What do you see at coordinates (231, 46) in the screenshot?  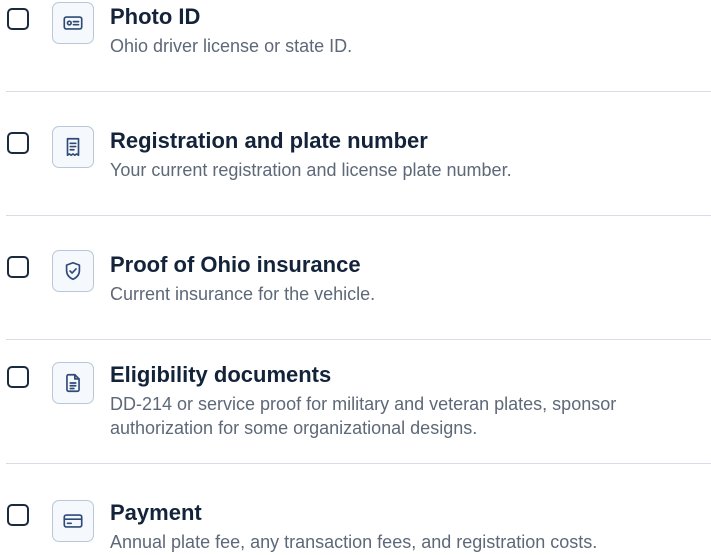 I see `item-description: Ohio driver license or state ID.` at bounding box center [231, 46].